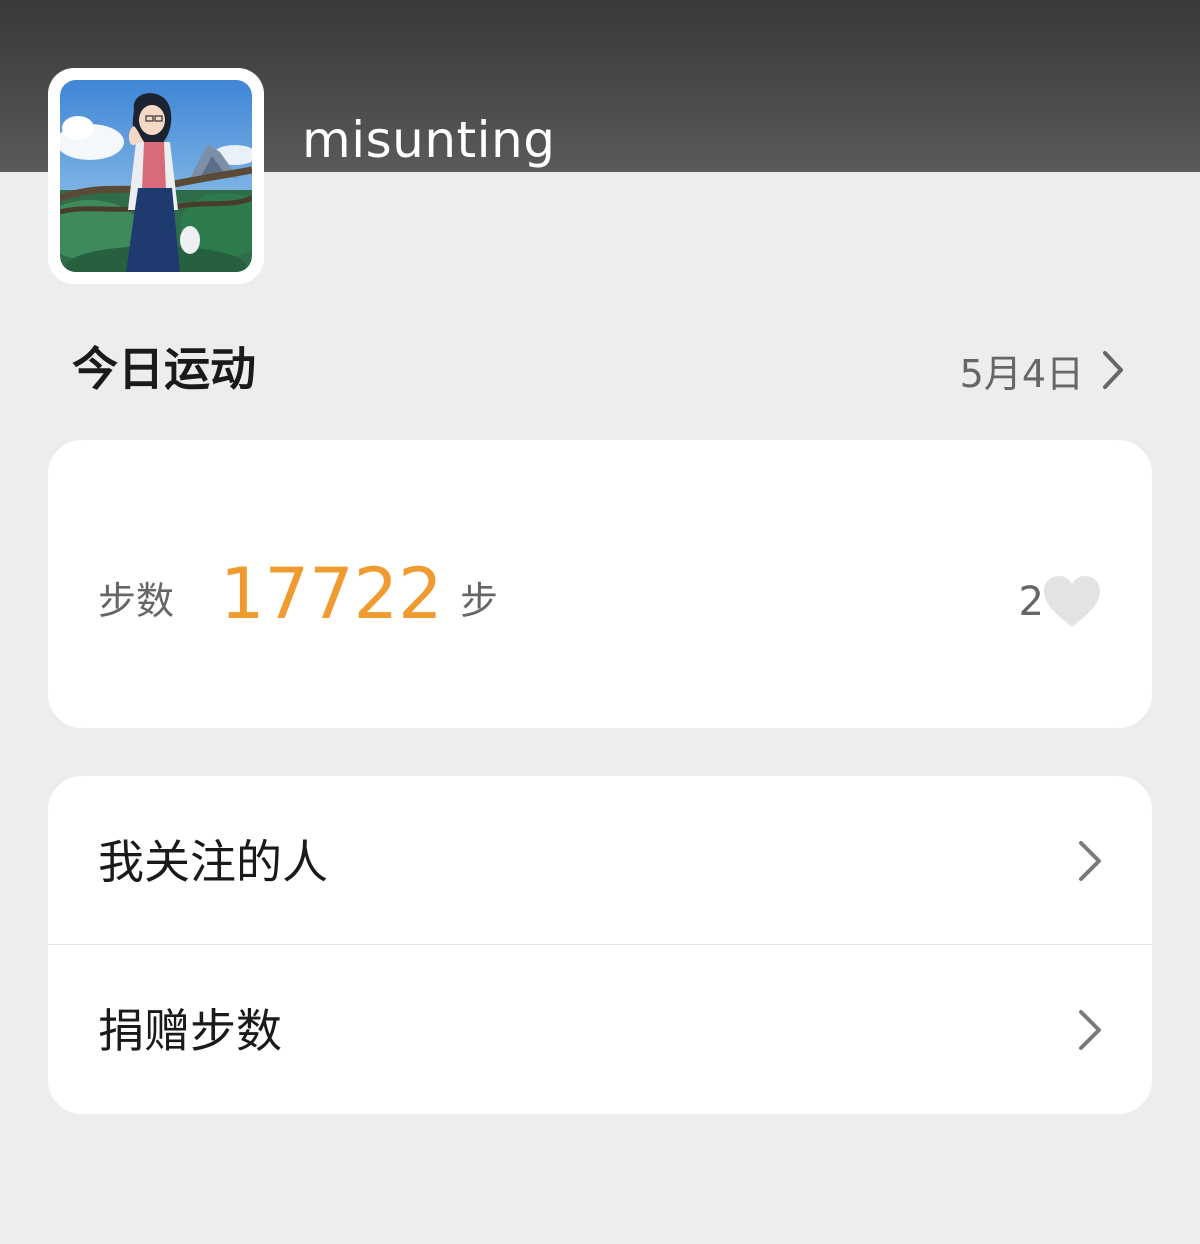  Describe the element at coordinates (1031, 602) in the screenshot. I see `like-count: 2` at that location.